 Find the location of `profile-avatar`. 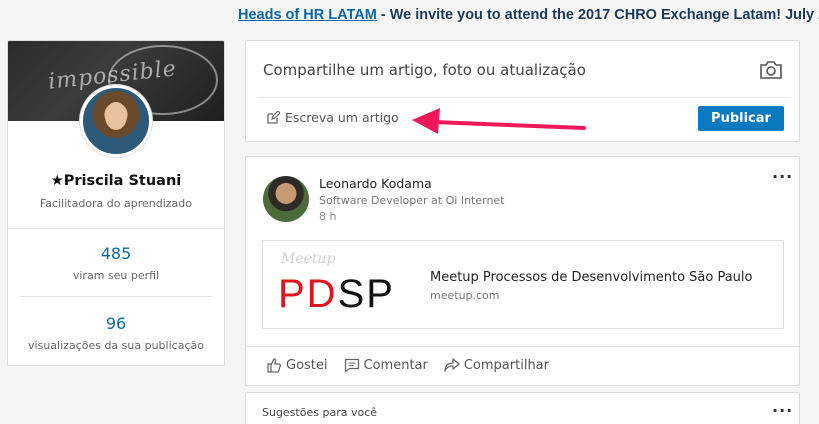

profile-avatar is located at coordinates (116, 121).